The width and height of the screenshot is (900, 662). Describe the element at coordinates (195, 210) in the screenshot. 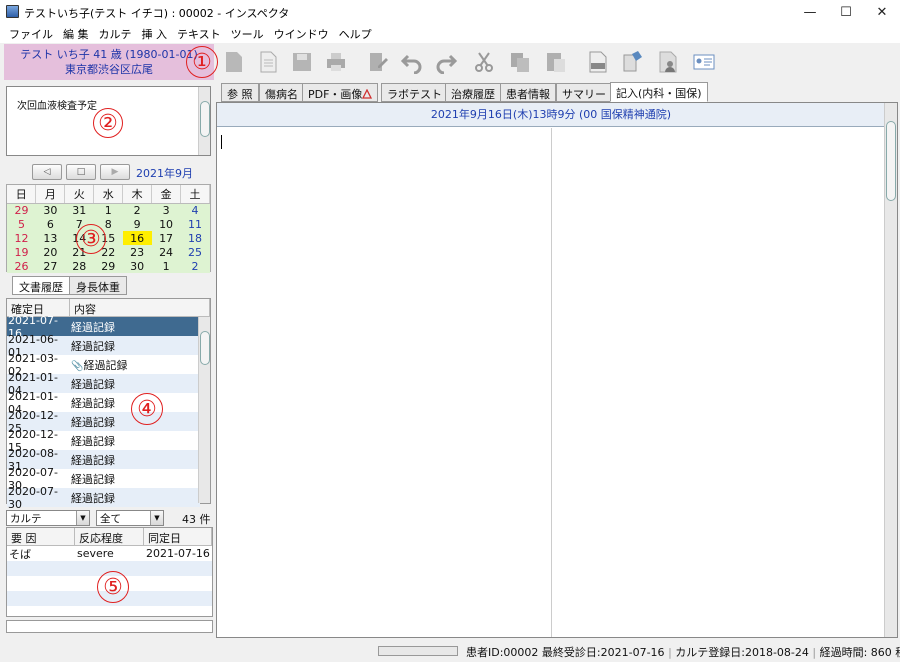

I see `calendar-day: 4` at that location.